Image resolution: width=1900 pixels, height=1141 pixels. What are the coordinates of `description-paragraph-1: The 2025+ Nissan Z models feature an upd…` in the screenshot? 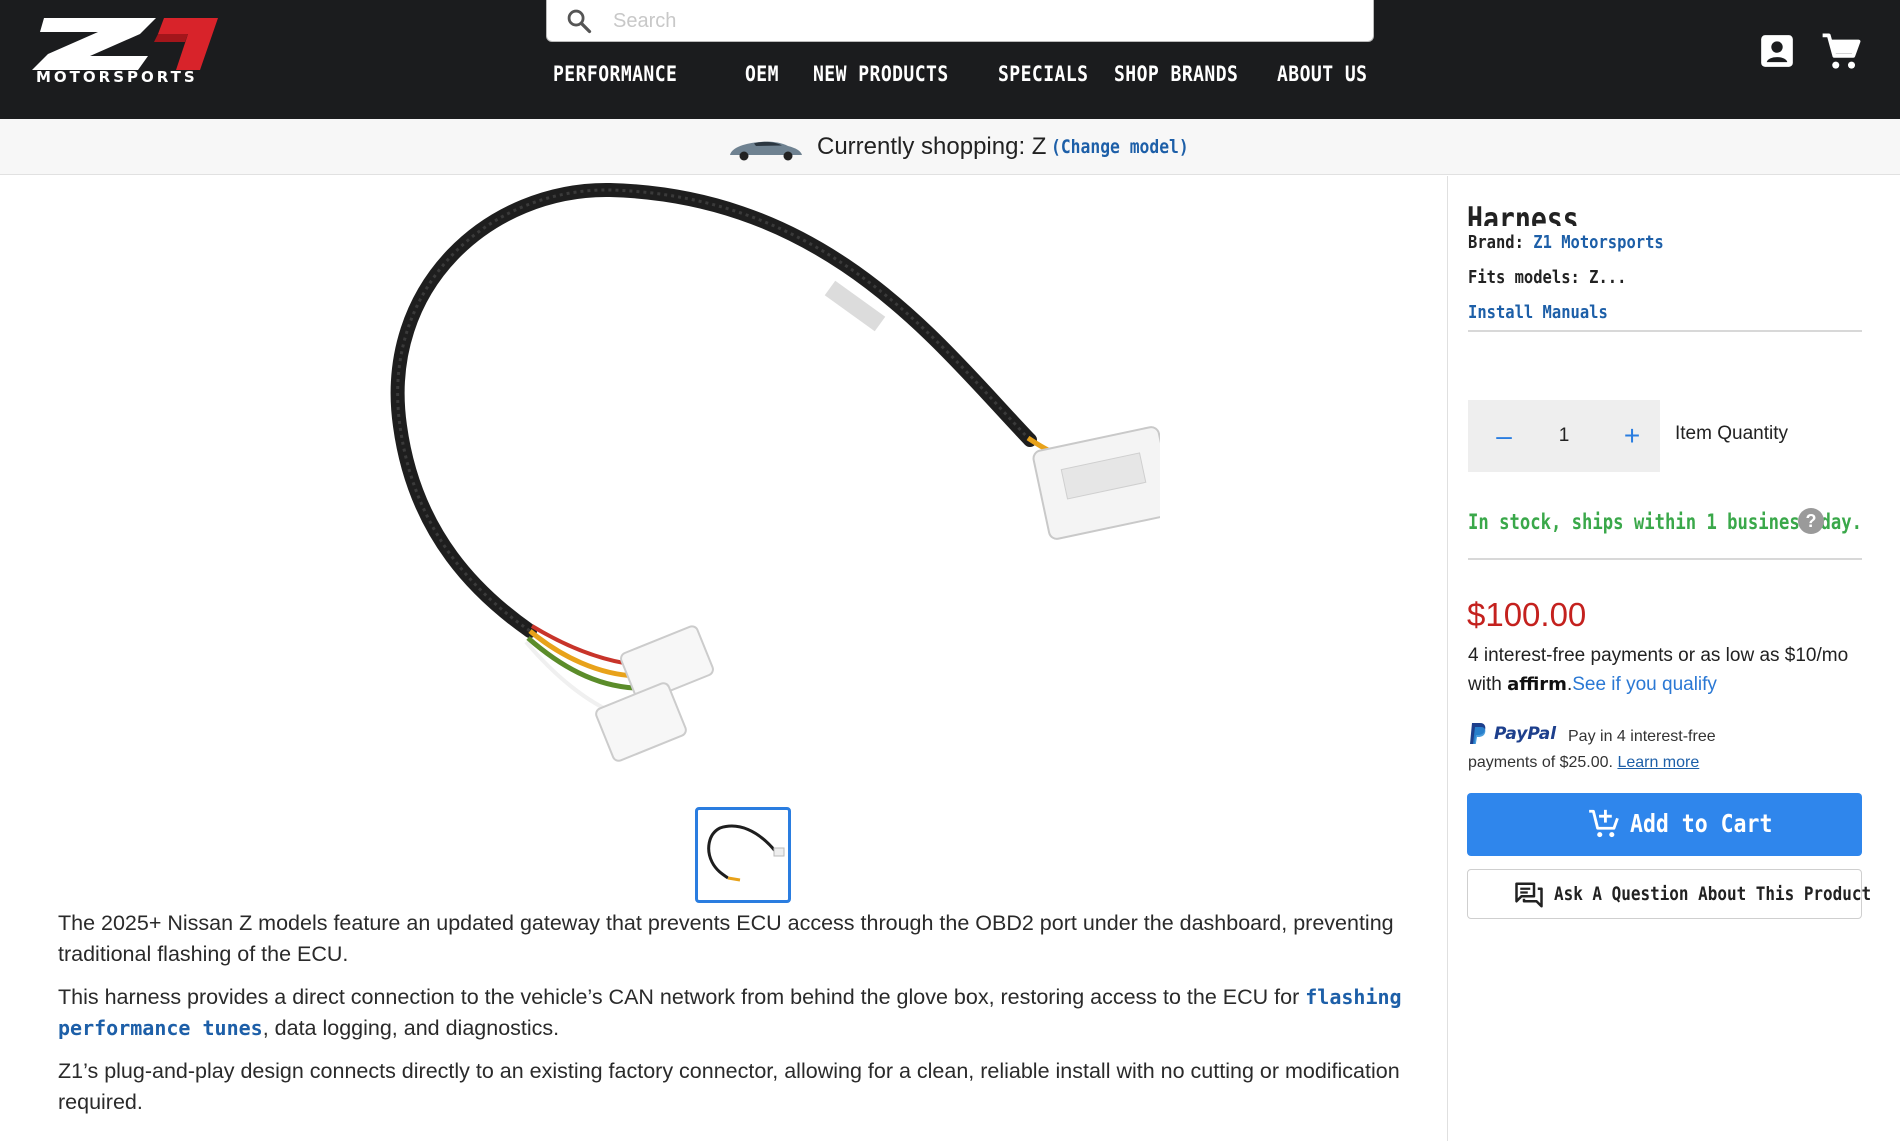 It's located at (726, 938).